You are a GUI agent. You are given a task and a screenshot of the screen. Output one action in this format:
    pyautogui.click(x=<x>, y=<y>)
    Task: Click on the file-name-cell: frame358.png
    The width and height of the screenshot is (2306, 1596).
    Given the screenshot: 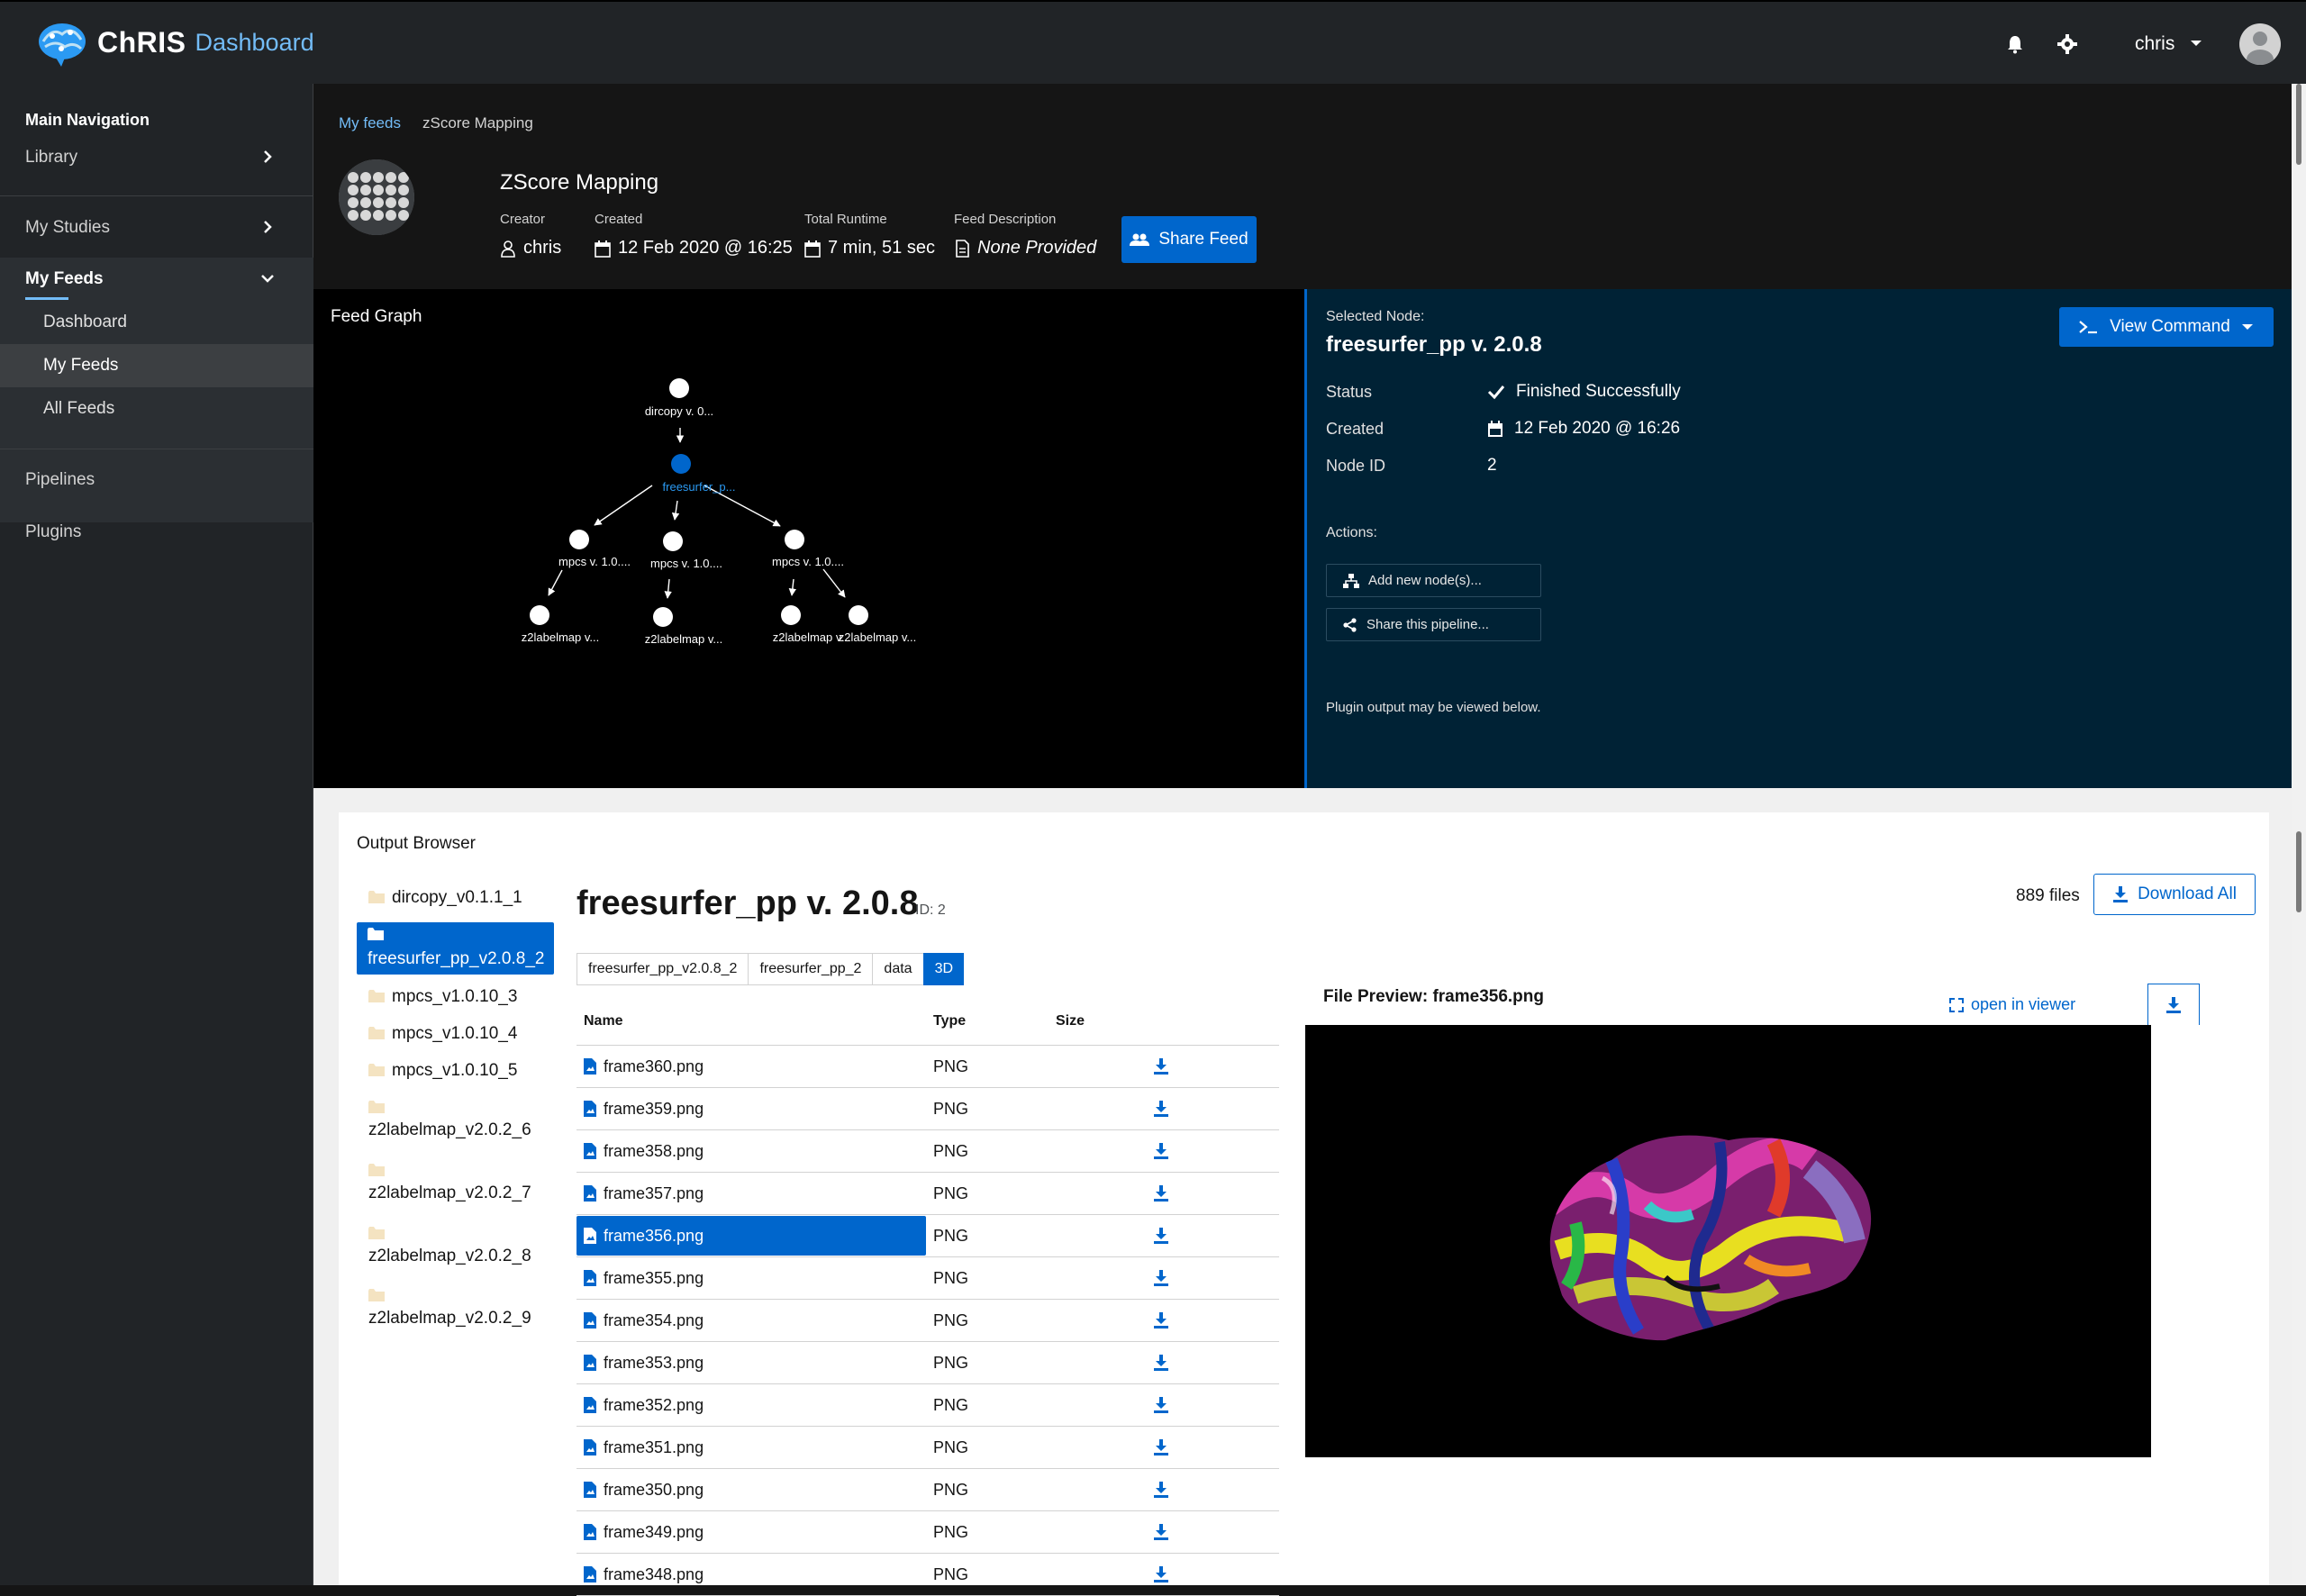 What is the action you would take?
    pyautogui.click(x=751, y=1151)
    